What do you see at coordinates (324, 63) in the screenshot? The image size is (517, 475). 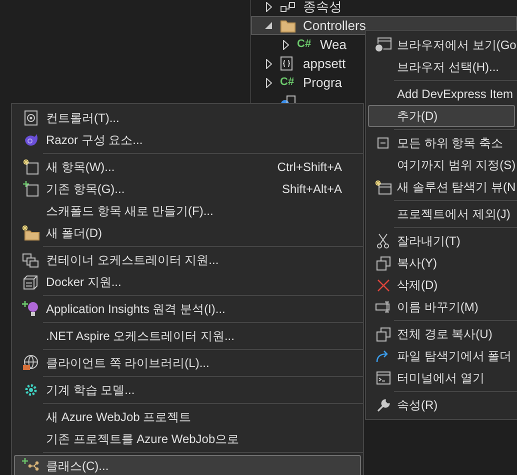 I see `tree-item-label: appsett` at bounding box center [324, 63].